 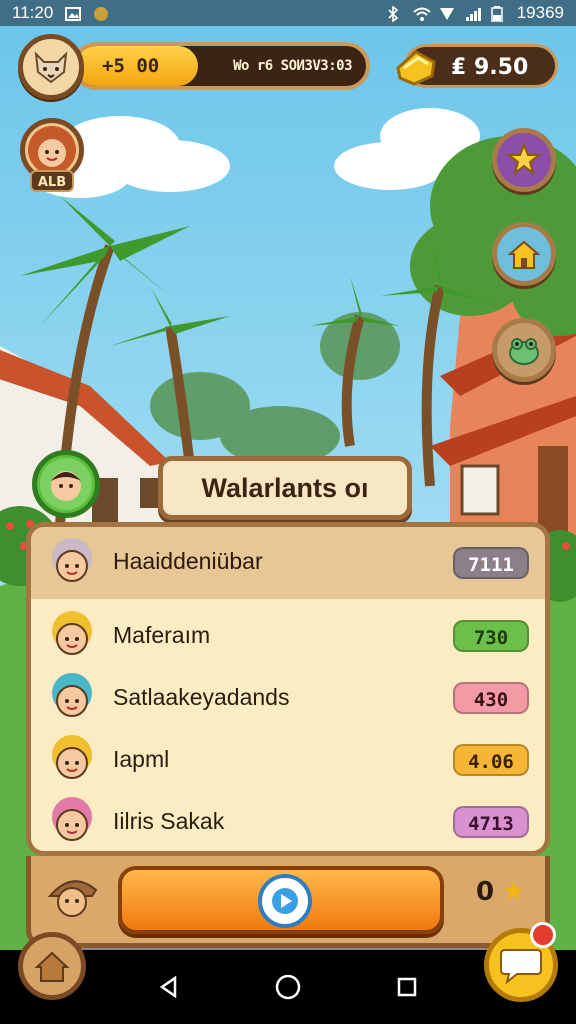 I want to click on player-name: Maferaım, so click(x=162, y=635).